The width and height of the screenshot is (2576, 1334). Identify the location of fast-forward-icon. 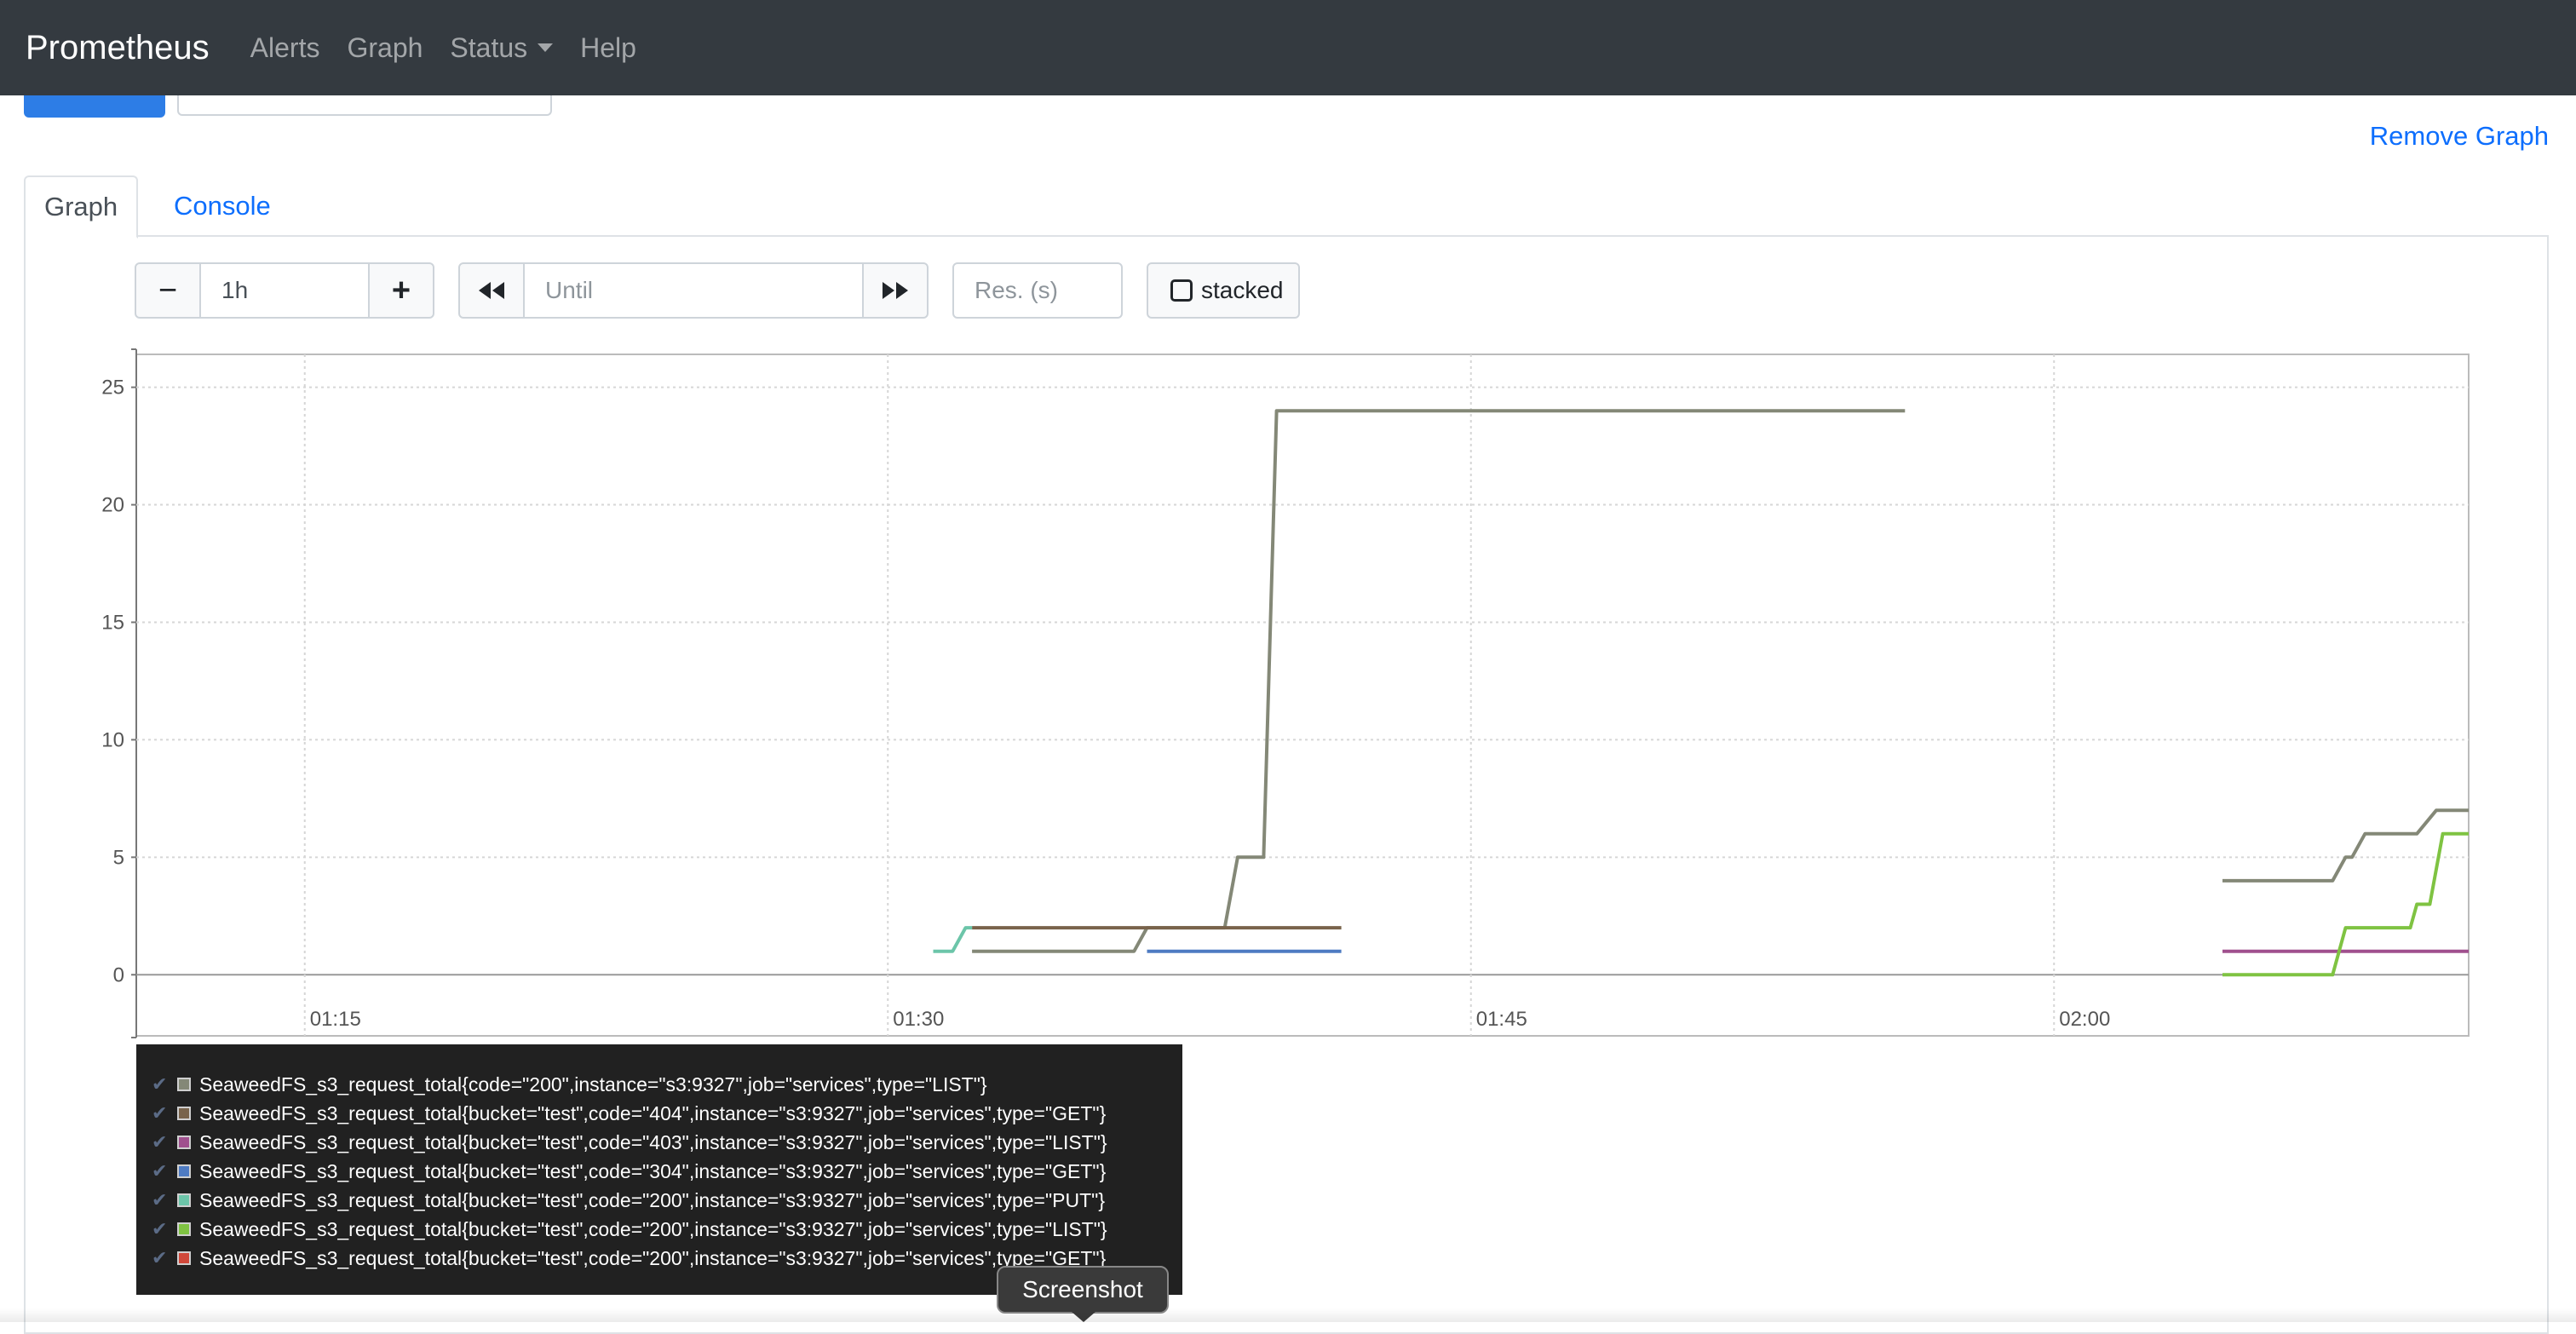
(896, 290).